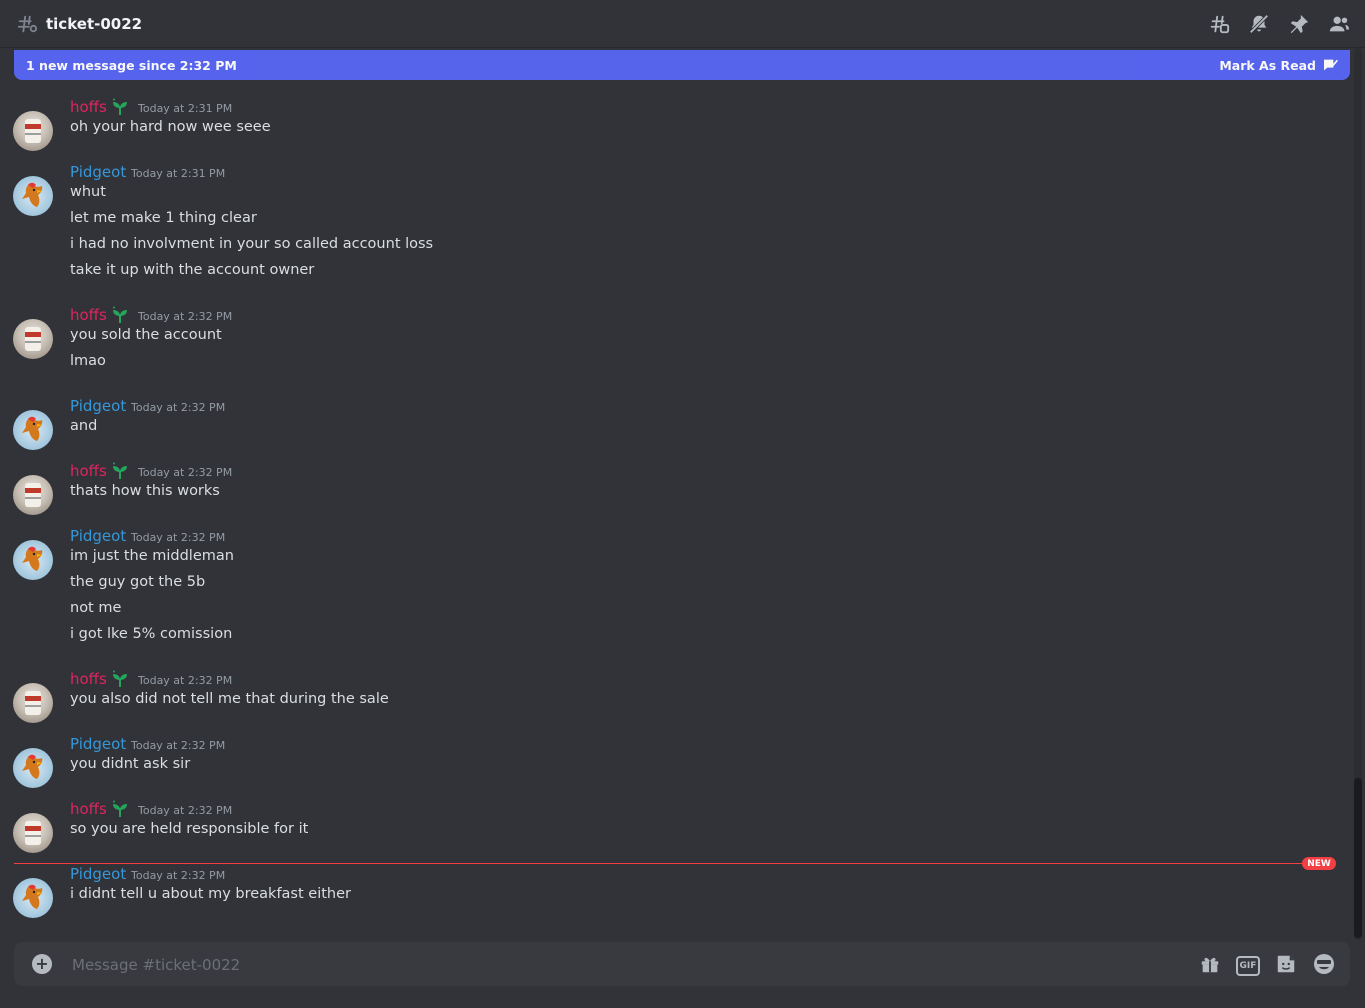 The height and width of the screenshot is (1008, 1365). What do you see at coordinates (189, 829) in the screenshot?
I see `message-text: so you are held responsible for it` at bounding box center [189, 829].